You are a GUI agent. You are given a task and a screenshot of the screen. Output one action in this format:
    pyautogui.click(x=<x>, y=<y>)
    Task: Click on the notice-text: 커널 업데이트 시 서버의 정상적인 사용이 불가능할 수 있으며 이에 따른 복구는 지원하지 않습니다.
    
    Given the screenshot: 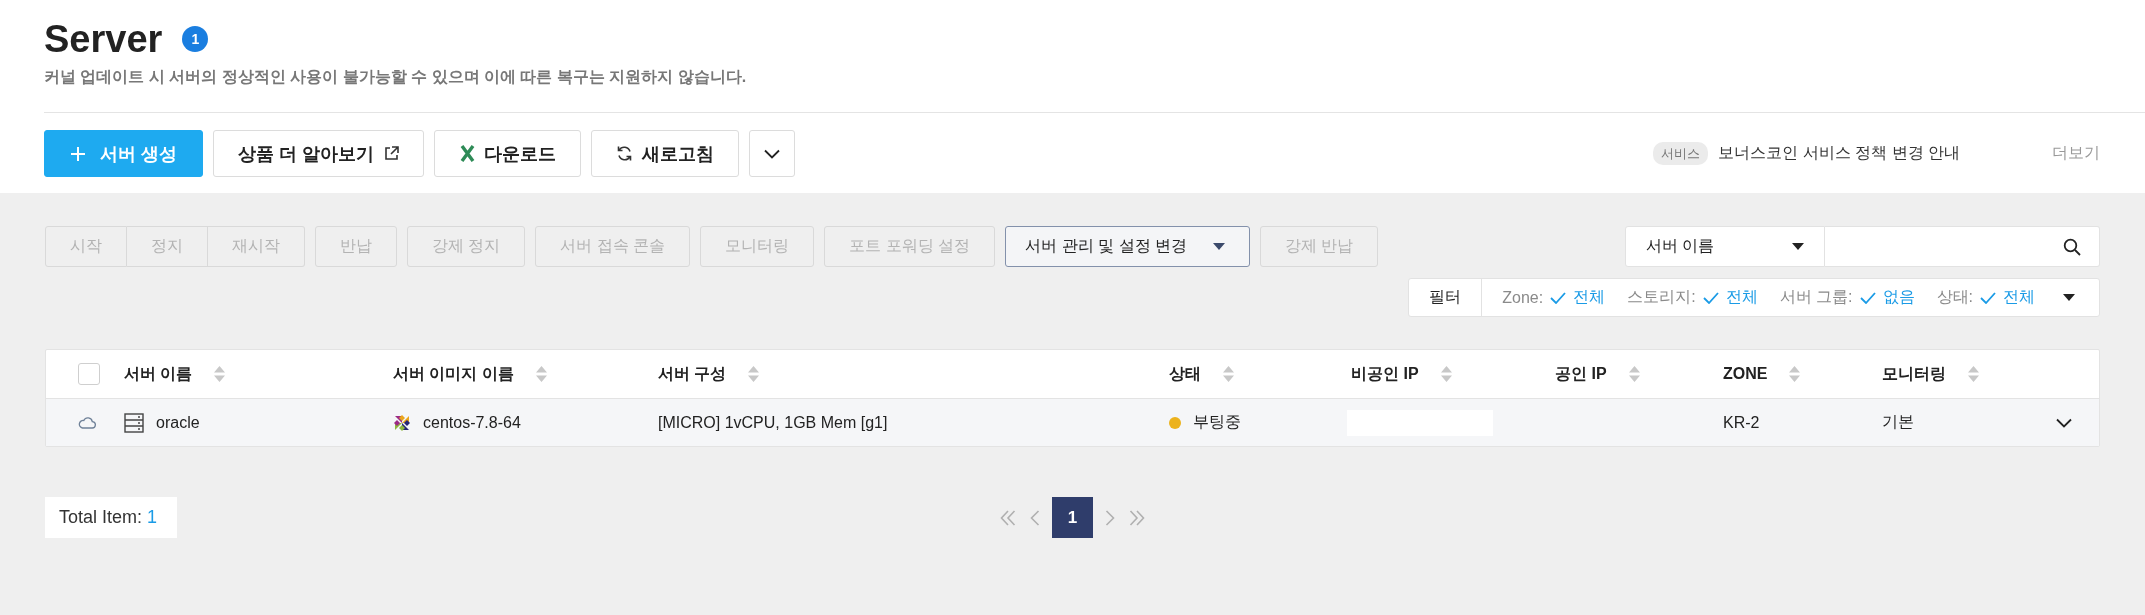 What is the action you would take?
    pyautogui.click(x=396, y=77)
    